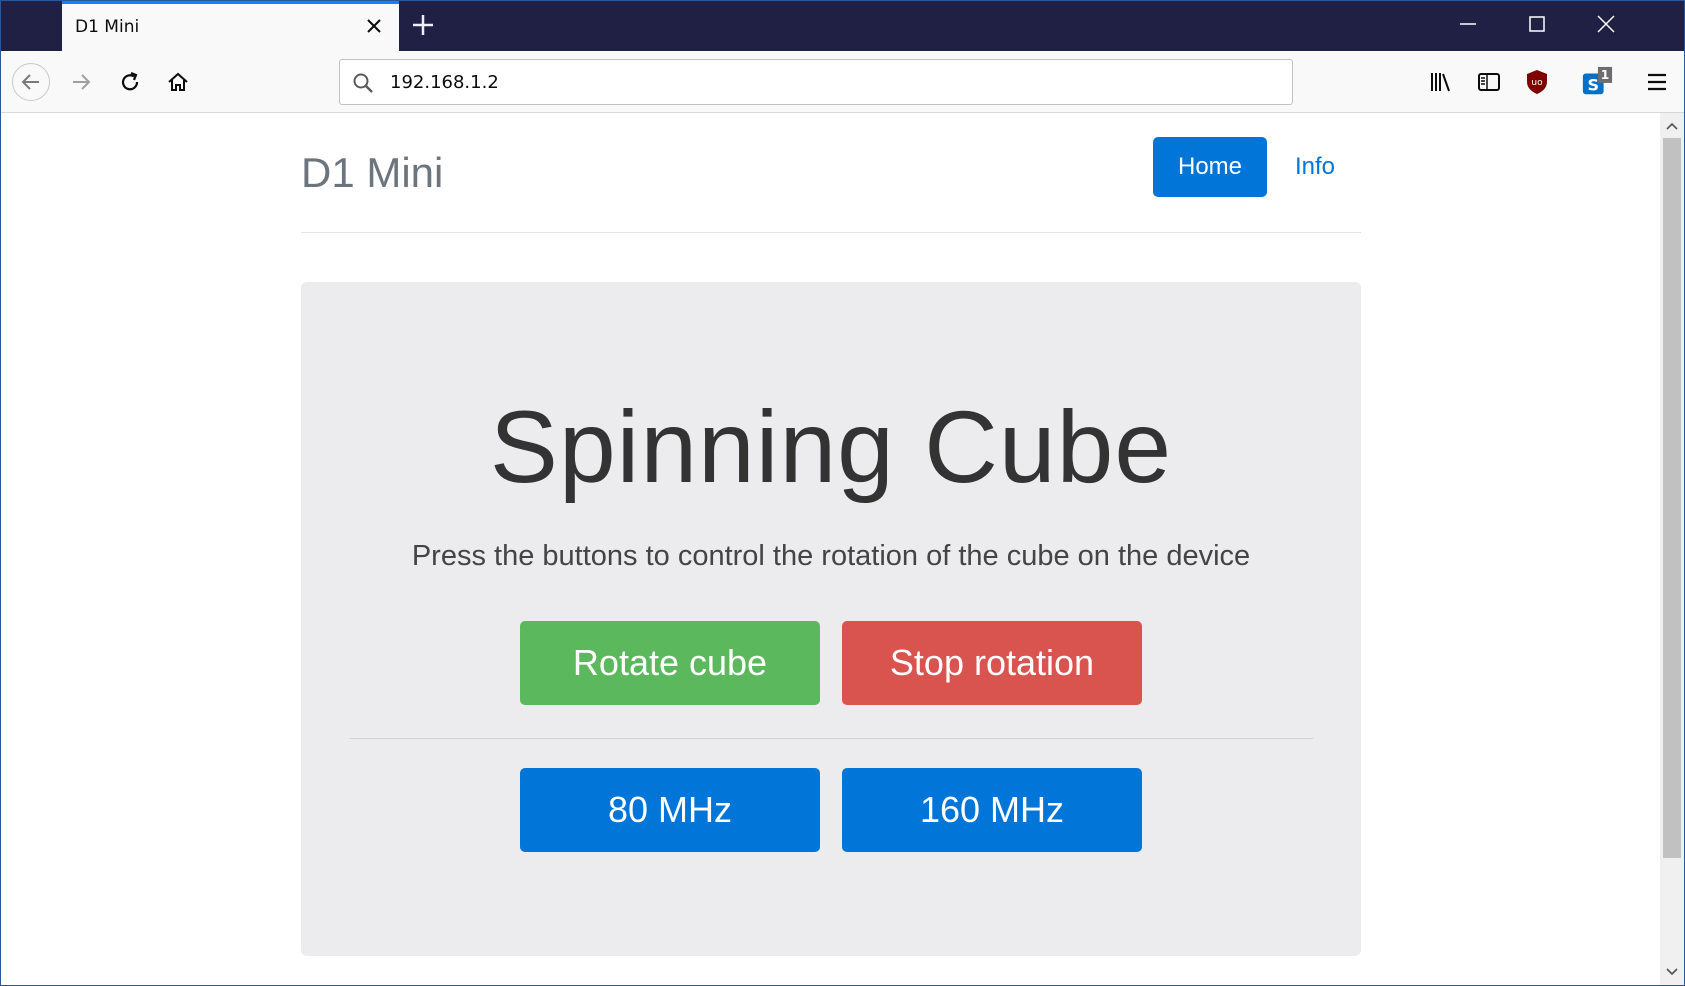 The image size is (1685, 986). I want to click on scrollbar-thumb, so click(1672, 498).